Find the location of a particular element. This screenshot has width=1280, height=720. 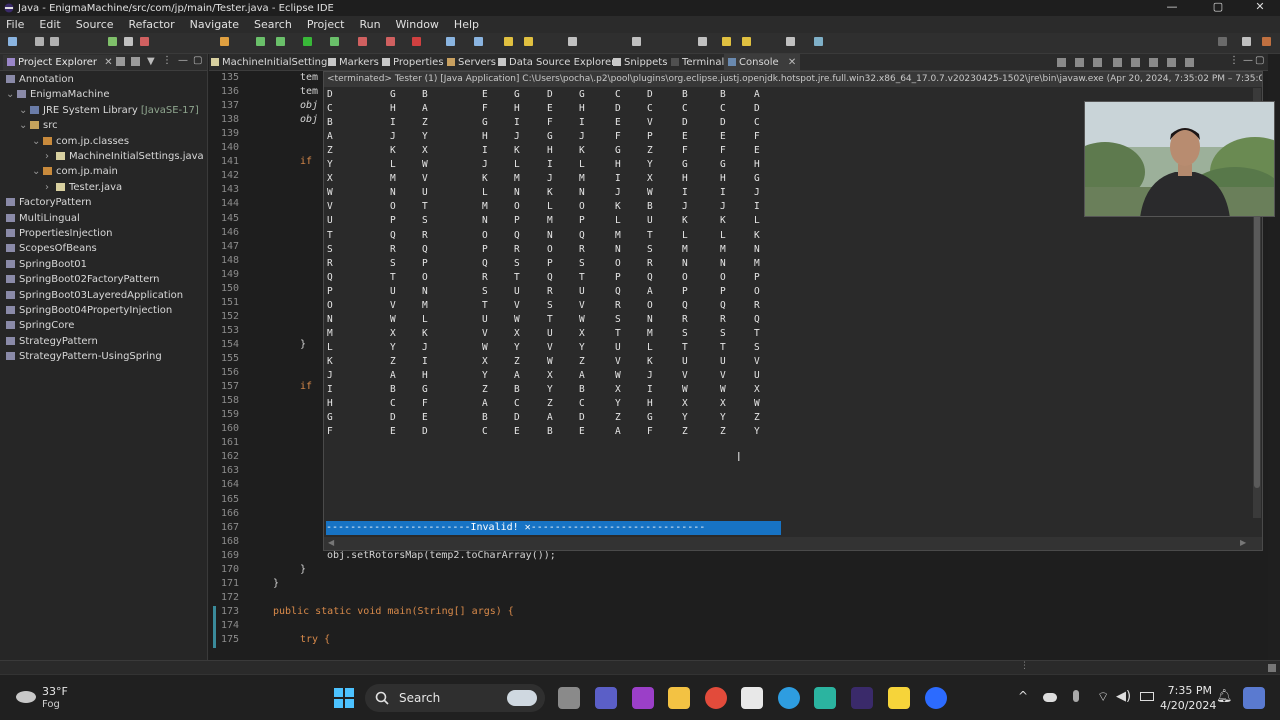

back-arrow-icon is located at coordinates (726, 41).